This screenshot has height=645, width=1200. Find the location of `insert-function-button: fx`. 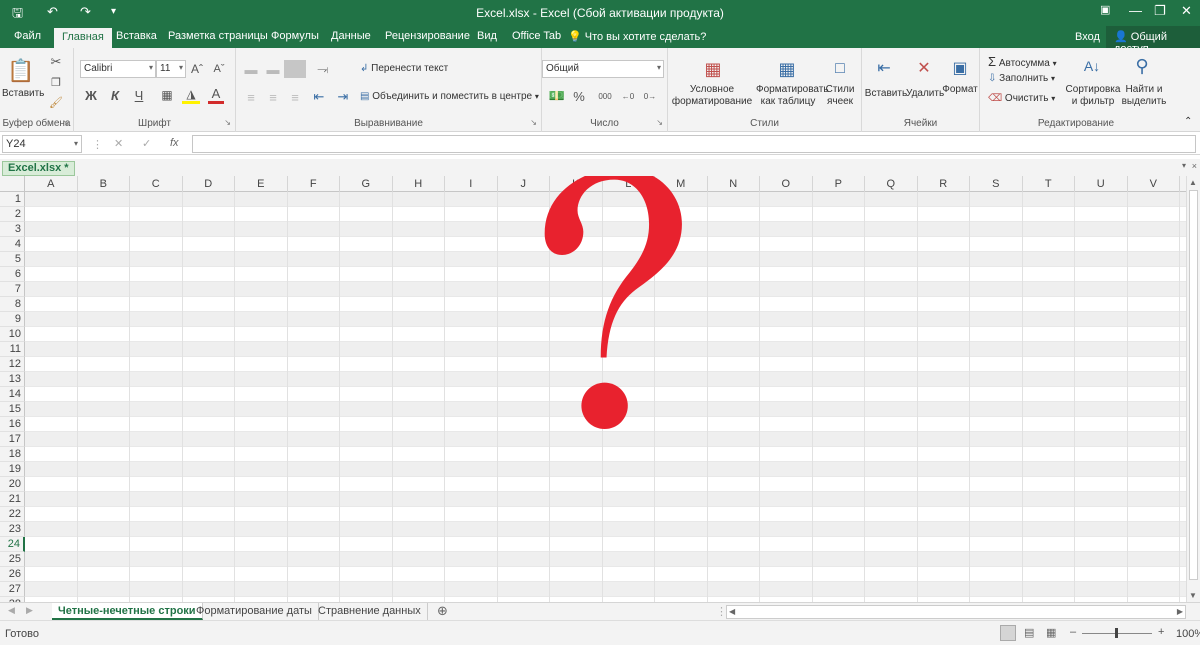

insert-function-button: fx is located at coordinates (174, 143).